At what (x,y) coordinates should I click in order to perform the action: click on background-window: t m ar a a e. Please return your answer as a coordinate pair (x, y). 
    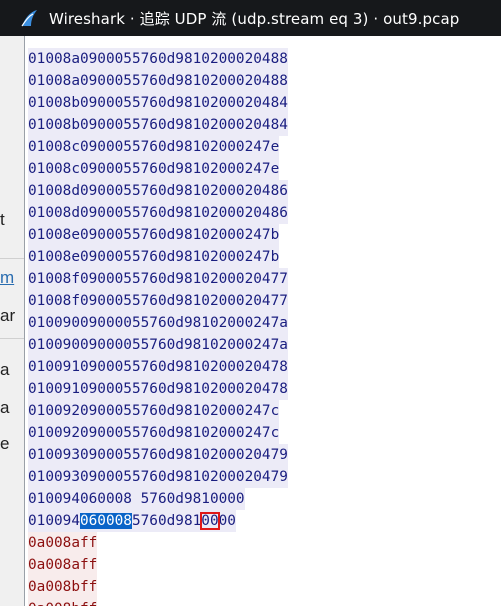
    Looking at the image, I should click on (12, 321).